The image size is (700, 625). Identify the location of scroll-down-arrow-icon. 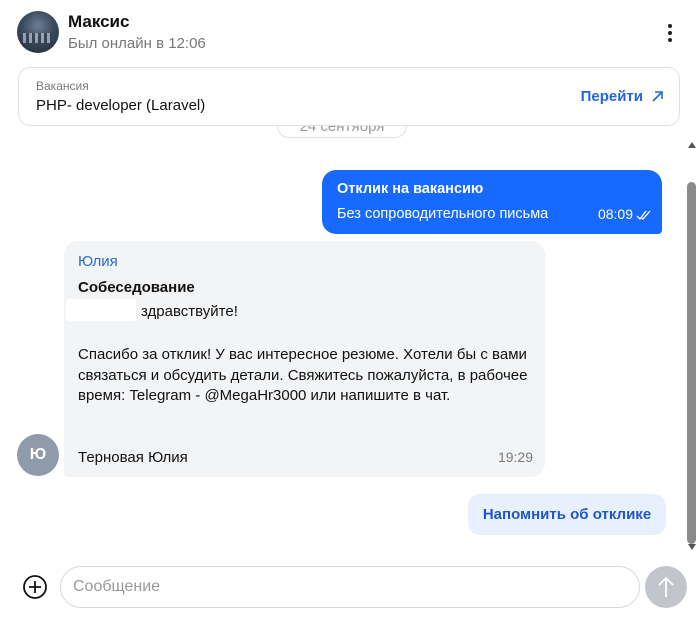
(692, 547).